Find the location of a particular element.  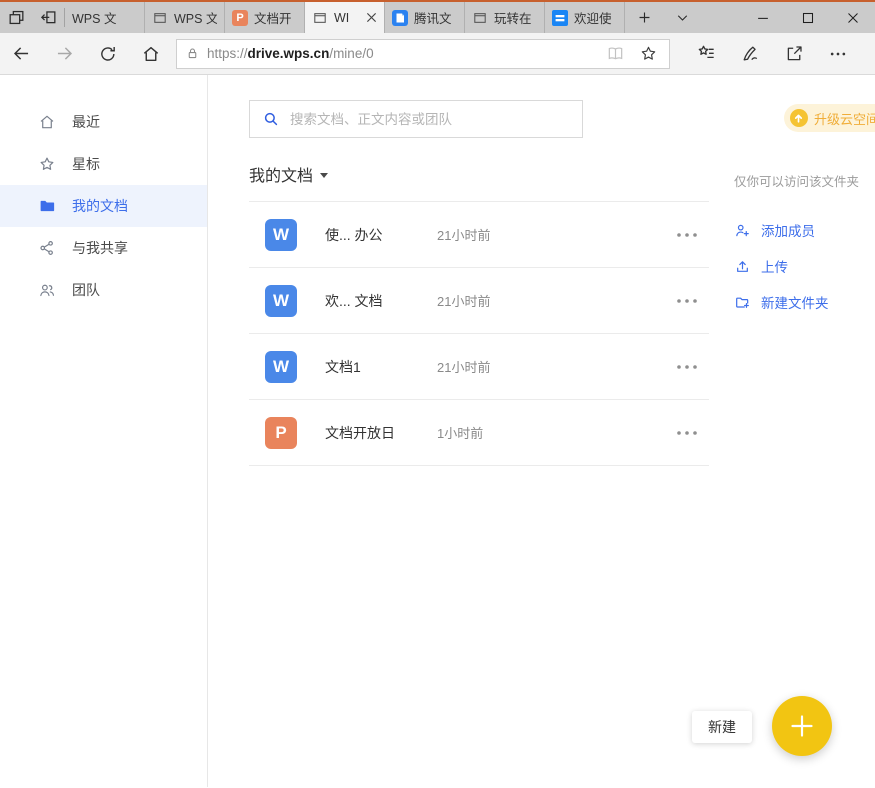

tab-welcome: 欢迎使 is located at coordinates (585, 17).